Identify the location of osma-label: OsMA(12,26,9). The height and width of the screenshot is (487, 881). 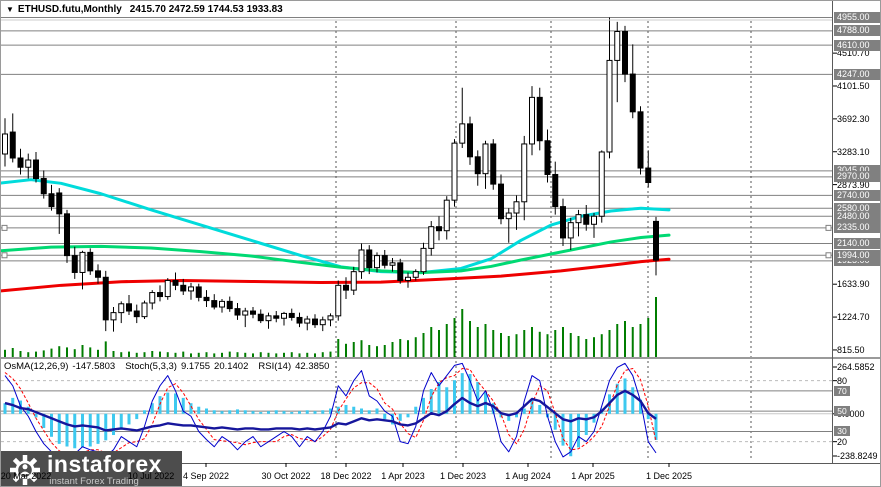
(36, 366).